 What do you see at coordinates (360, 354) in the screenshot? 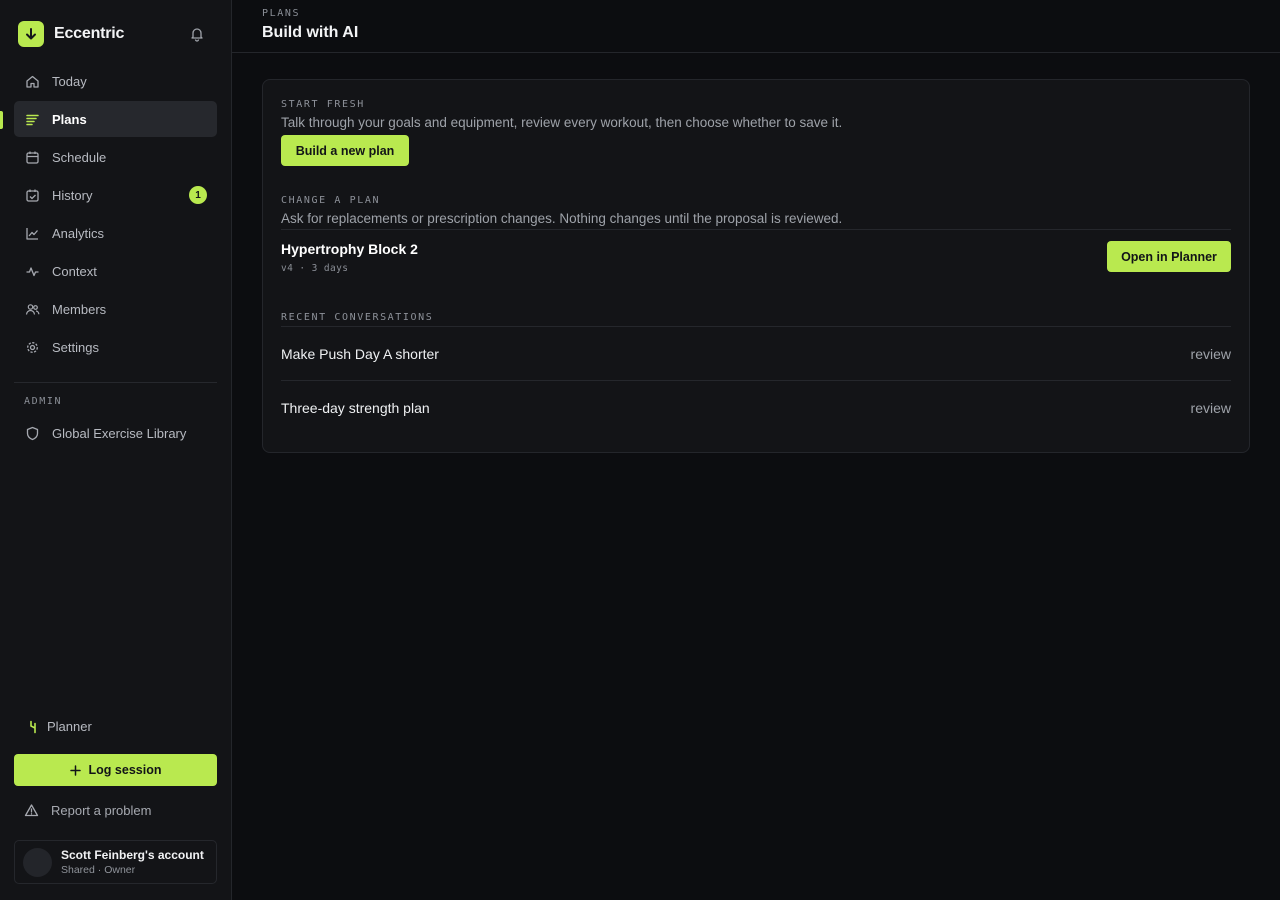
I see `conversation-title: Make Push Day A shorter` at bounding box center [360, 354].